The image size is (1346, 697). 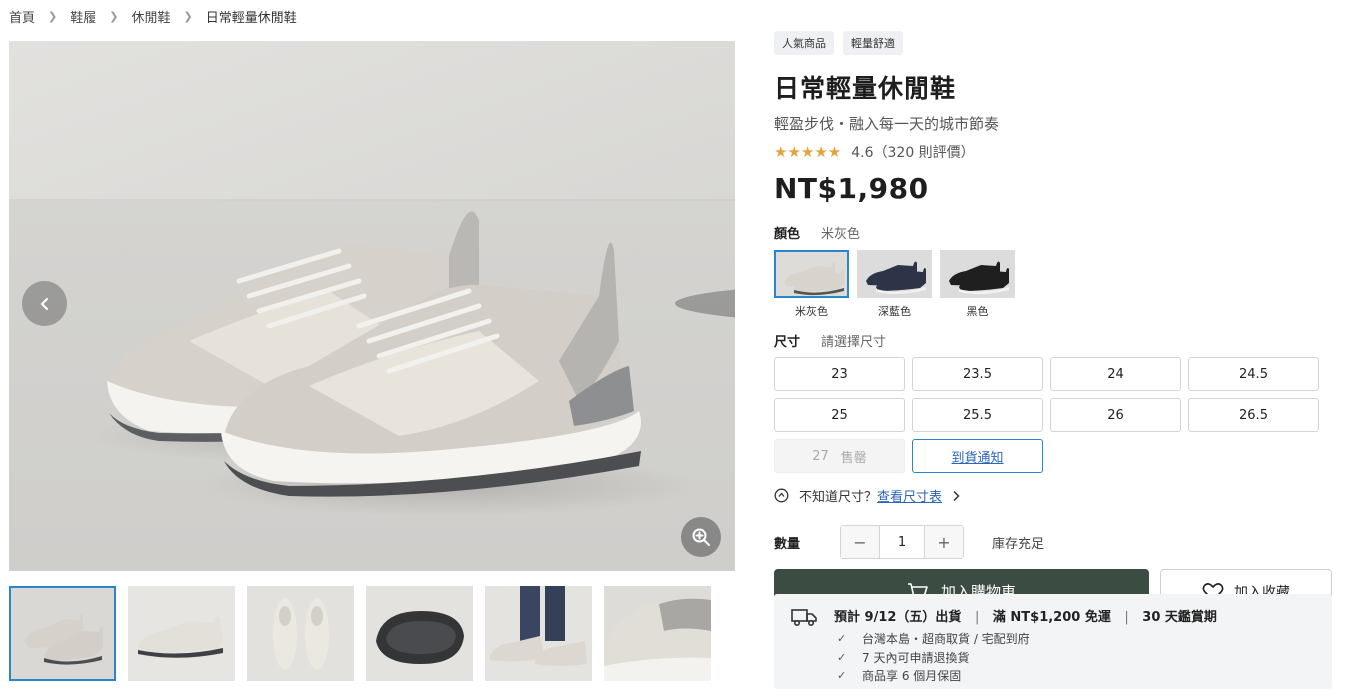 I want to click on product-subtitle: 輕盈步伐・融入每一天的城市節奏, so click(x=887, y=124).